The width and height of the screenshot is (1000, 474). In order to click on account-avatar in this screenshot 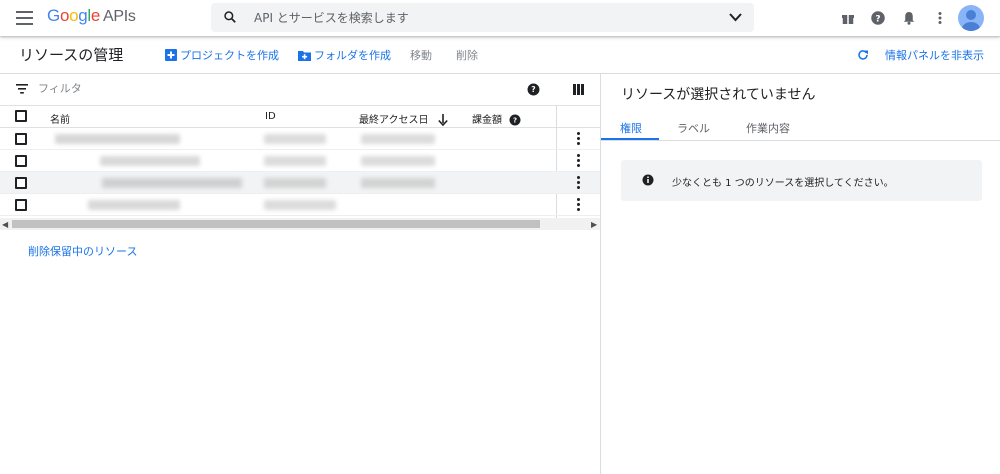, I will do `click(971, 18)`.